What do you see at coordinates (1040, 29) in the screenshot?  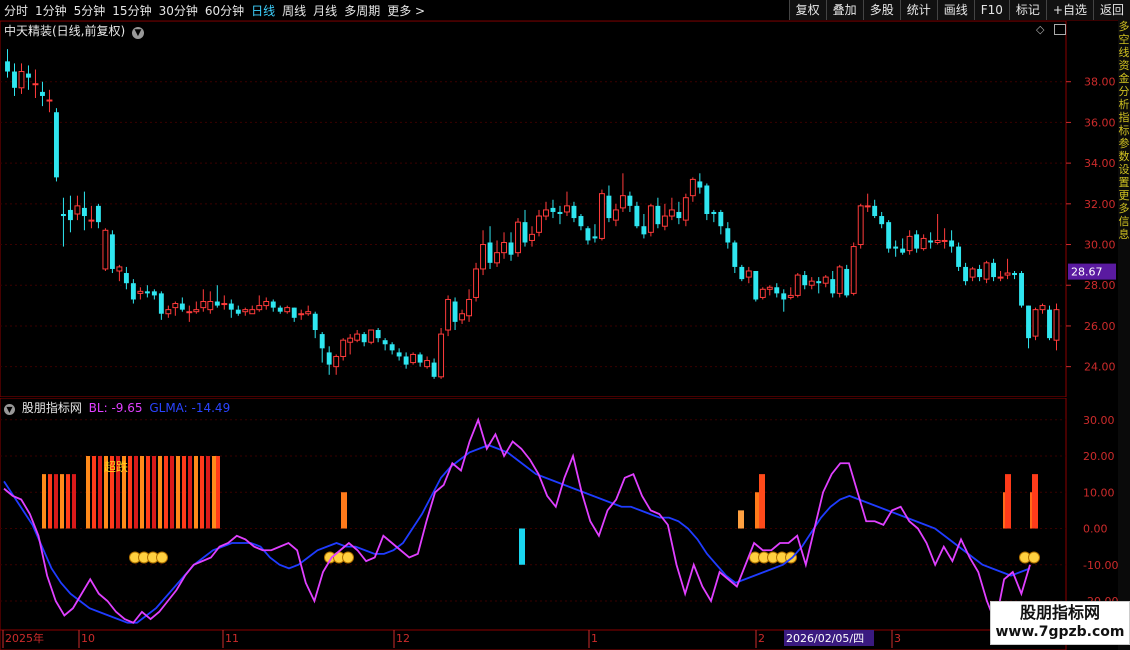 I see `diamond-icon: ◇` at bounding box center [1040, 29].